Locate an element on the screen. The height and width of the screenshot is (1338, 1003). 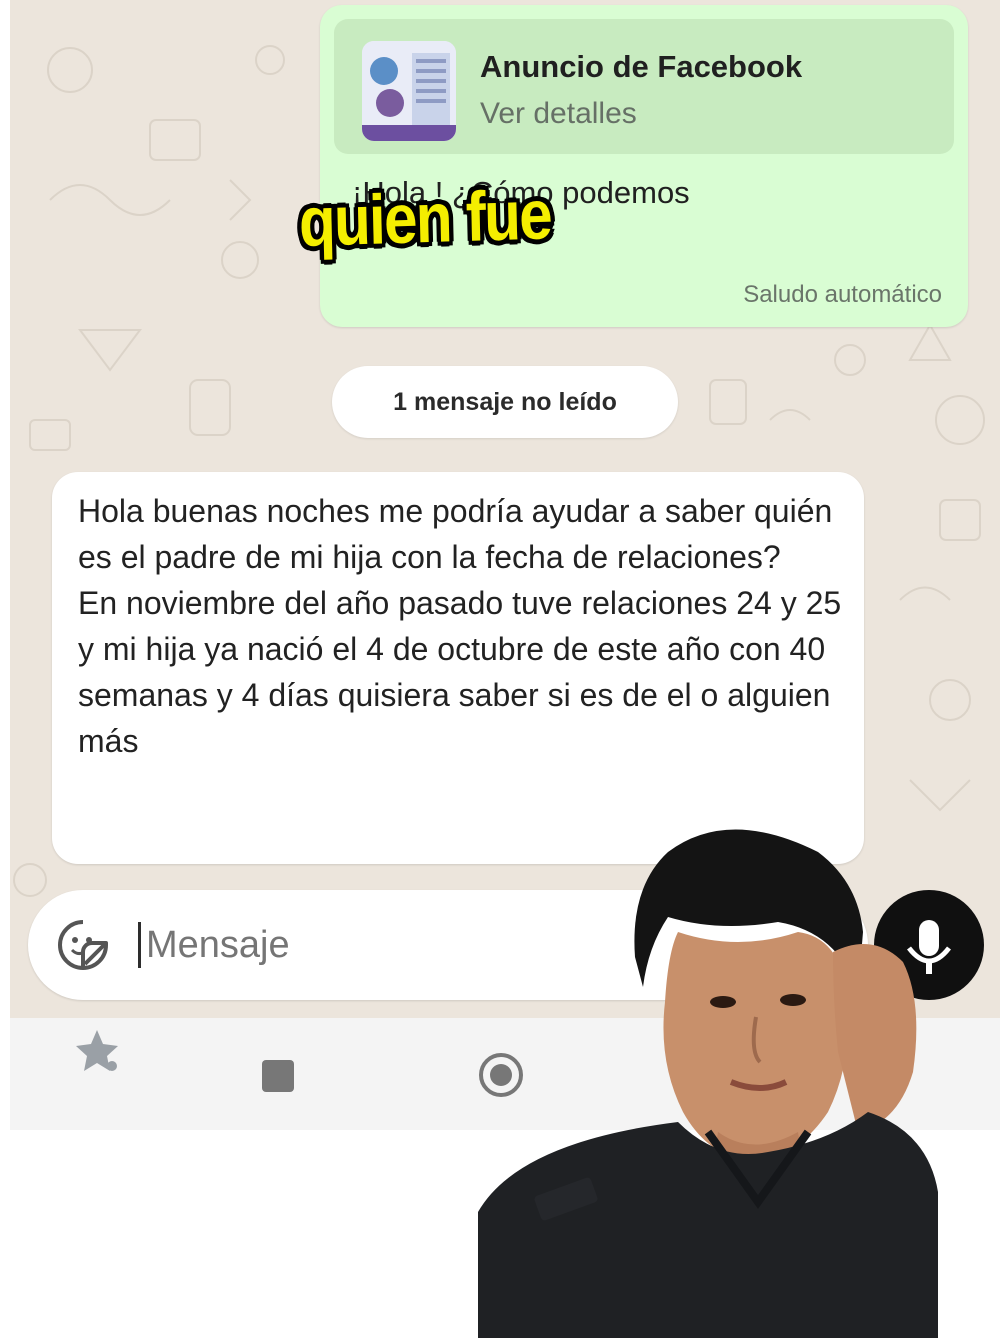
facebook-ad-card: Anuncio de Facebook Ver detalles is located at coordinates (644, 86).